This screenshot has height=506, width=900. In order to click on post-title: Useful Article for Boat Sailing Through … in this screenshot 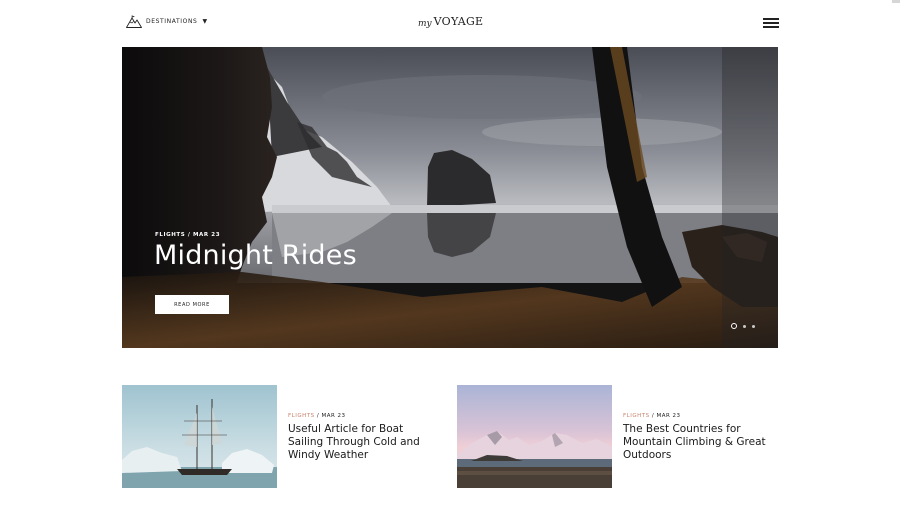, I will do `click(364, 442)`.